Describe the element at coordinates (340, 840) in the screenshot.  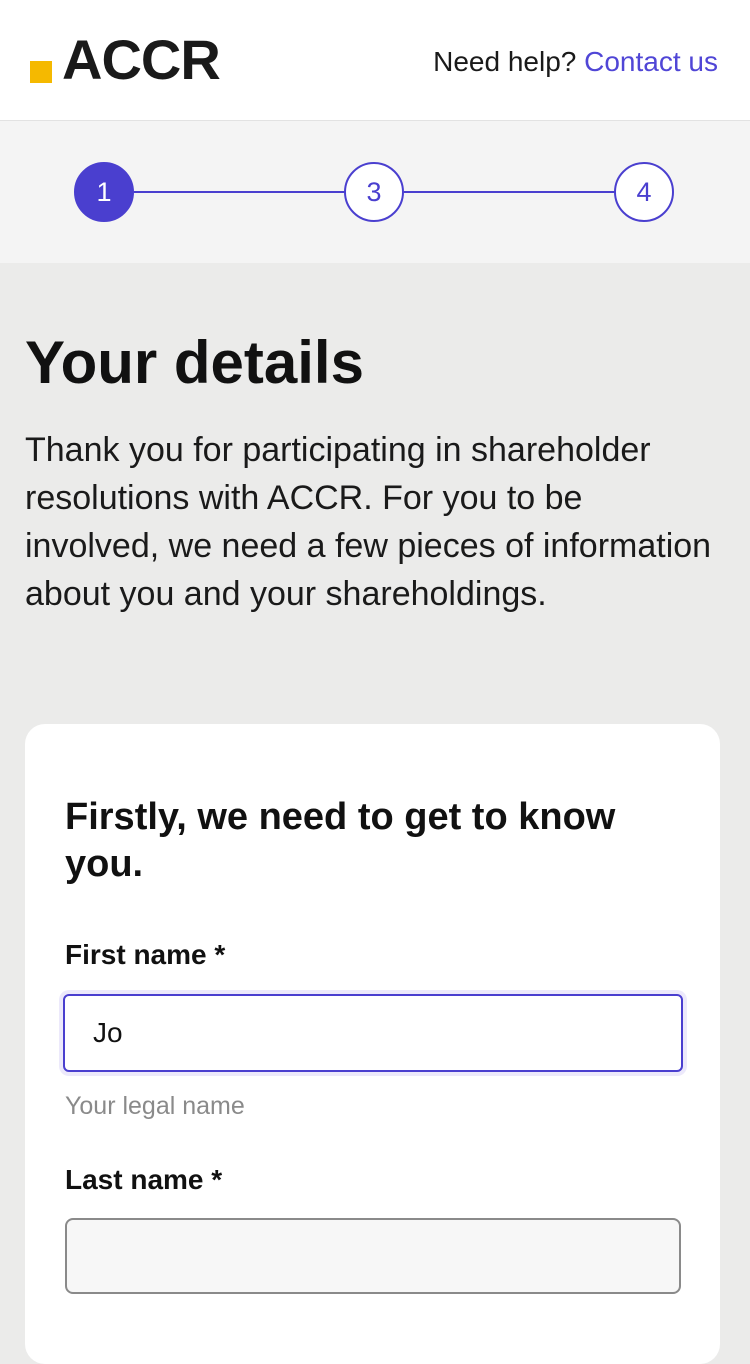
I see `form-heading: Firstly, we need to get to know you.` at that location.